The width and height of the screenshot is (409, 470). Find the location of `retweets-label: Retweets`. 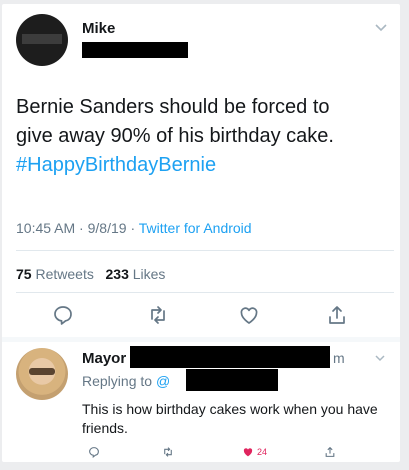

retweets-label: Retweets is located at coordinates (64, 274).